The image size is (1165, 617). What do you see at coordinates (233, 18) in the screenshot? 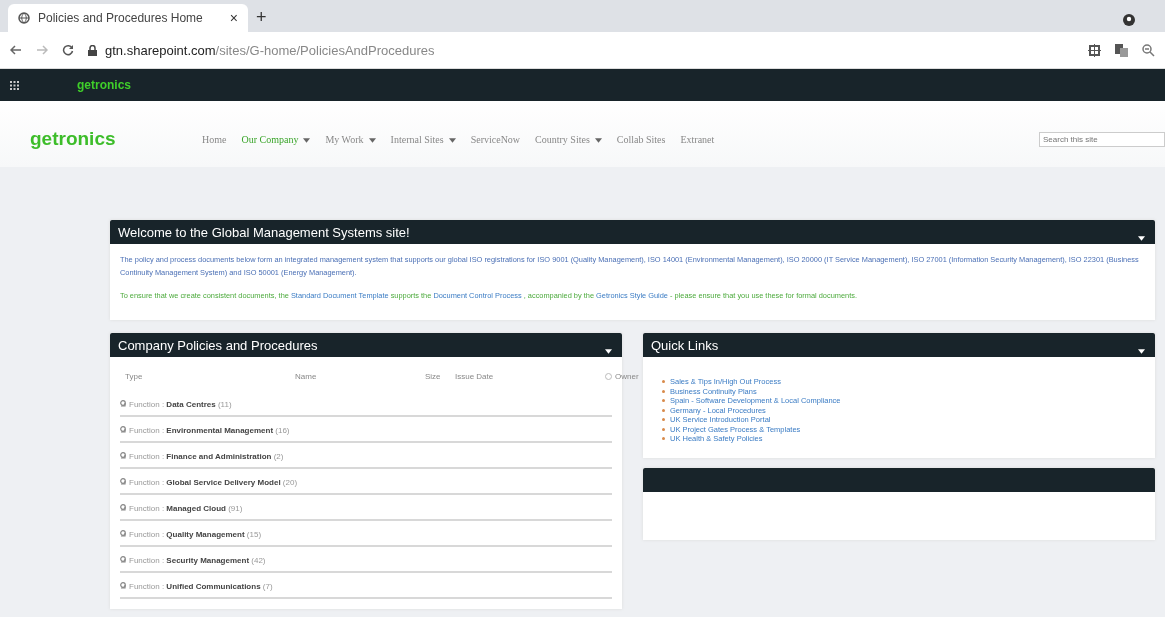
I see `close-tab-button: ×` at bounding box center [233, 18].